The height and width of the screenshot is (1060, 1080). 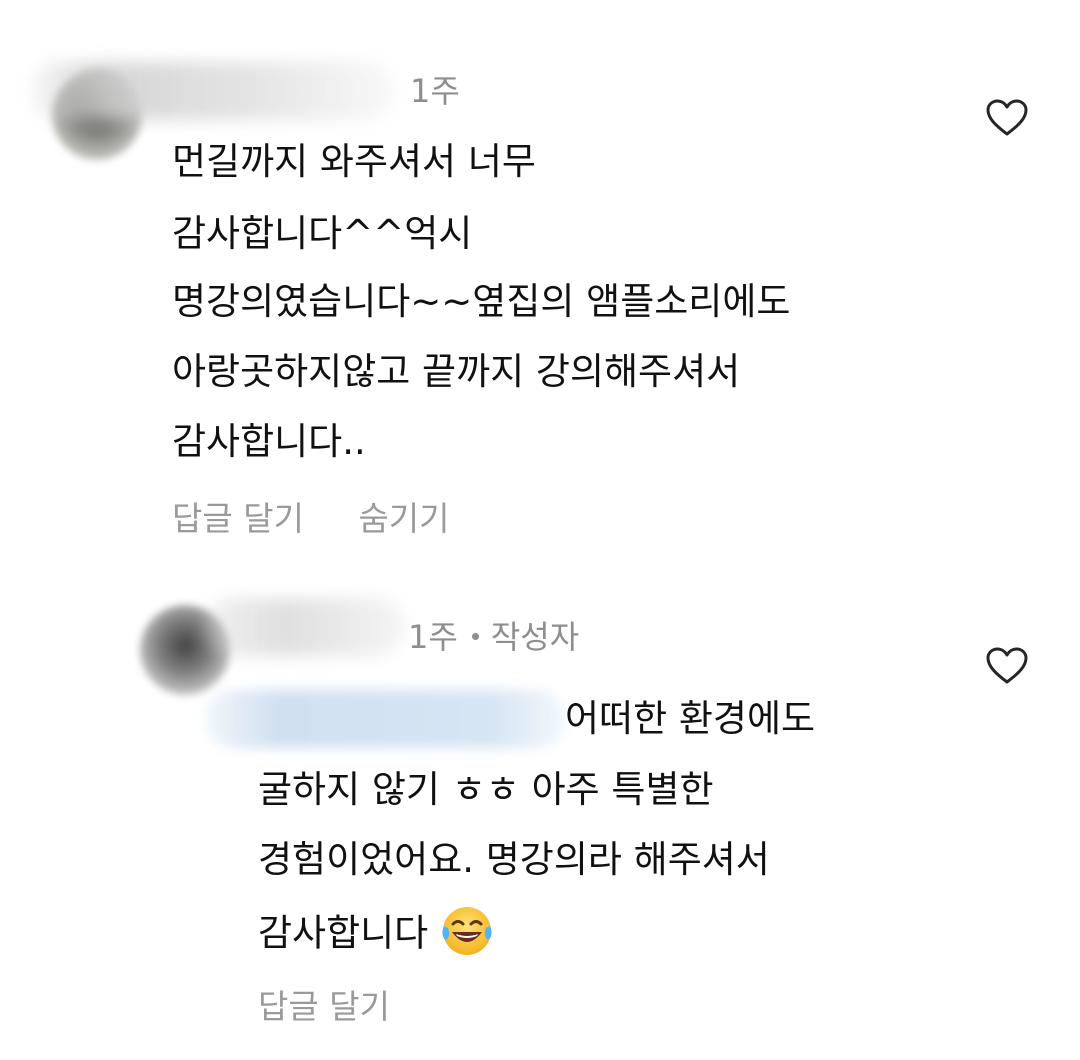 What do you see at coordinates (514, 859) in the screenshot?
I see `comment-text-line: 경험이었어요. 명강의라 해주셔서` at bounding box center [514, 859].